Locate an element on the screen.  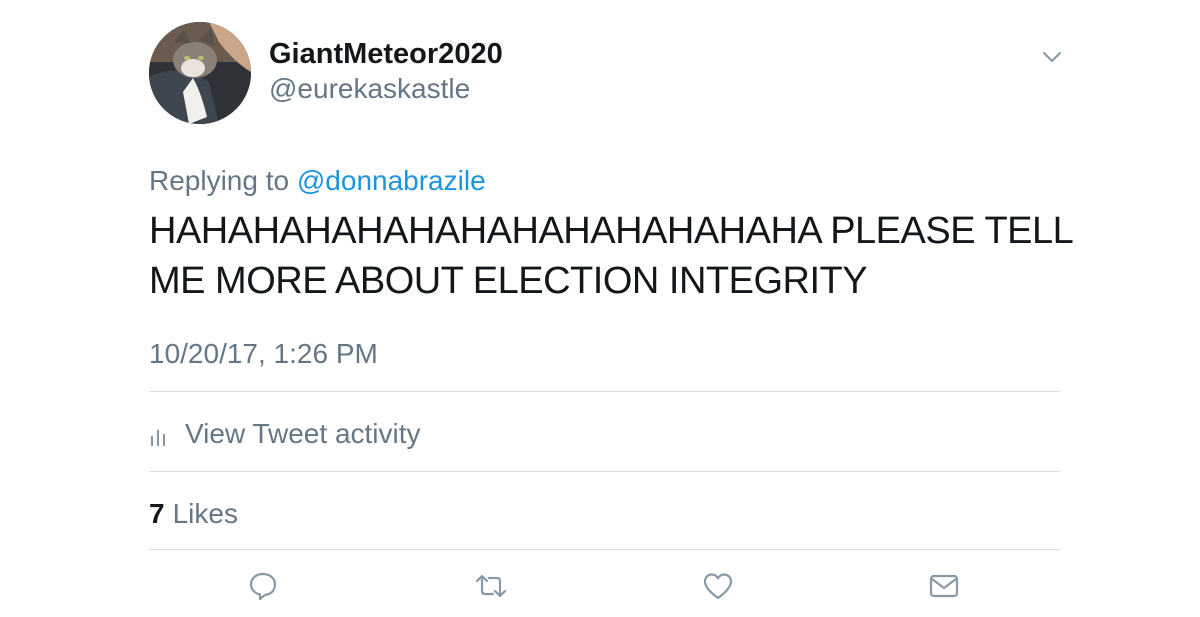
reply-mention-link: @donnabrazile is located at coordinates (391, 180).